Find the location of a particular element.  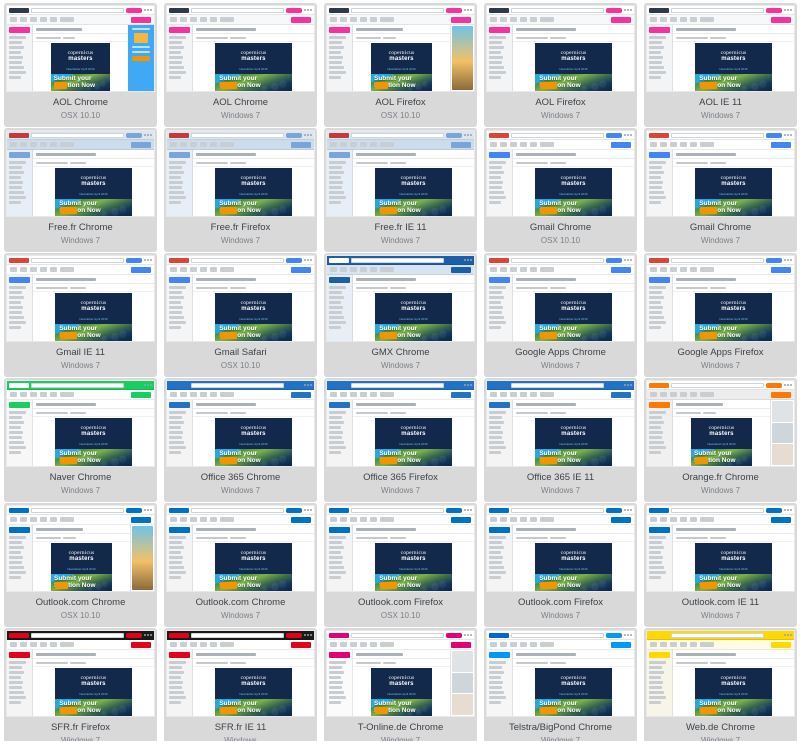

ad-slot is located at coordinates (782, 433).